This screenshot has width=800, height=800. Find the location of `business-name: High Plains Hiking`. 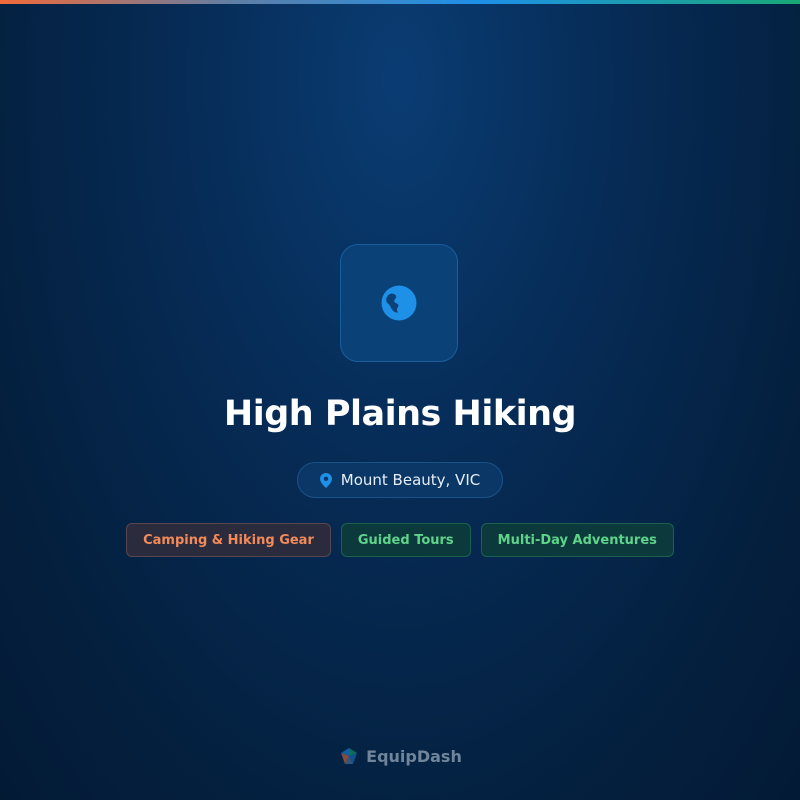

business-name: High Plains Hiking is located at coordinates (400, 414).